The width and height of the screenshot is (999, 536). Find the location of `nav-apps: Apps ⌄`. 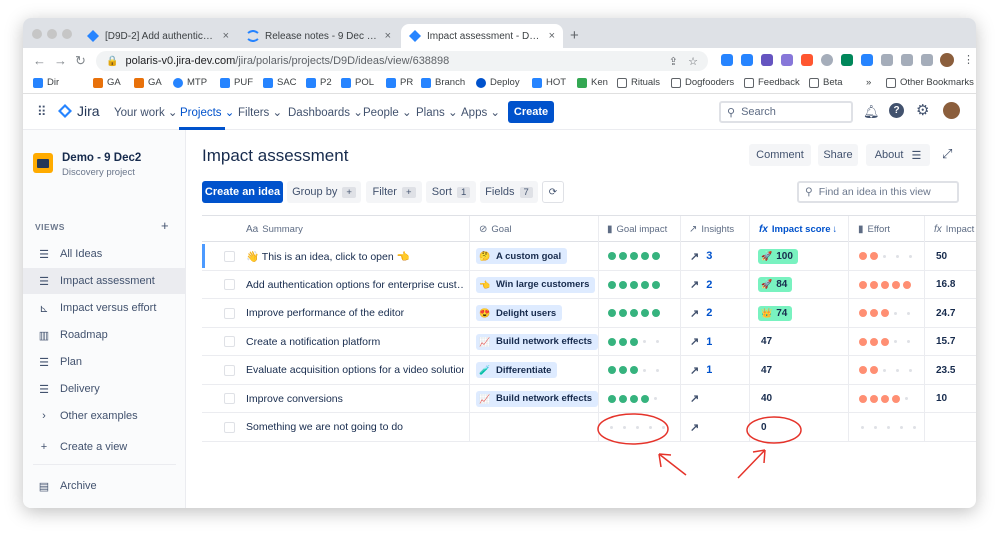

nav-apps: Apps ⌄ is located at coordinates (480, 112).